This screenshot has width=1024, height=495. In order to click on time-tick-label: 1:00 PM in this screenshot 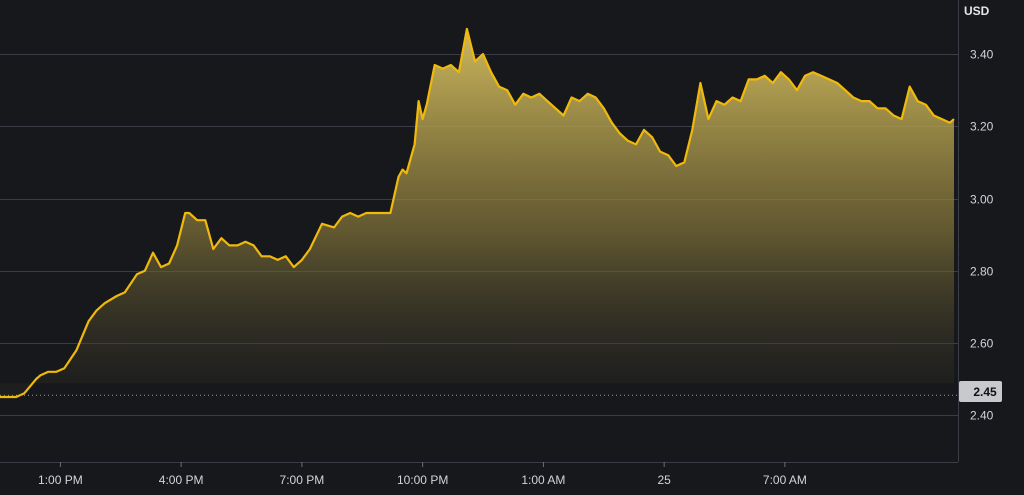, I will do `click(60, 480)`.